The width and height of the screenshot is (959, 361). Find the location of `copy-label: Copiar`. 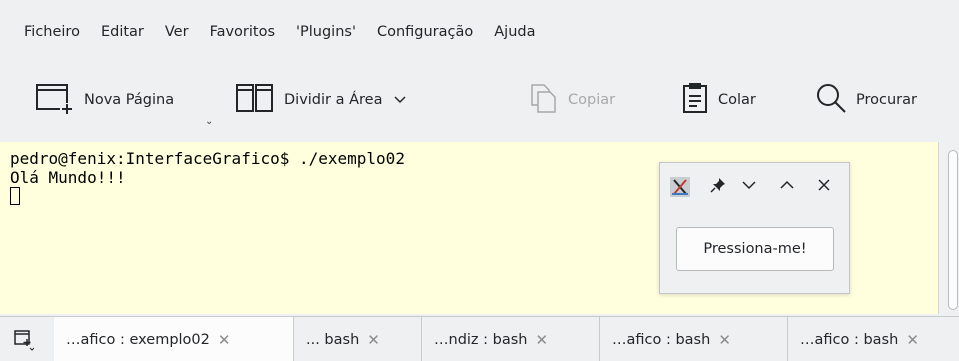

copy-label: Copiar is located at coordinates (592, 100).